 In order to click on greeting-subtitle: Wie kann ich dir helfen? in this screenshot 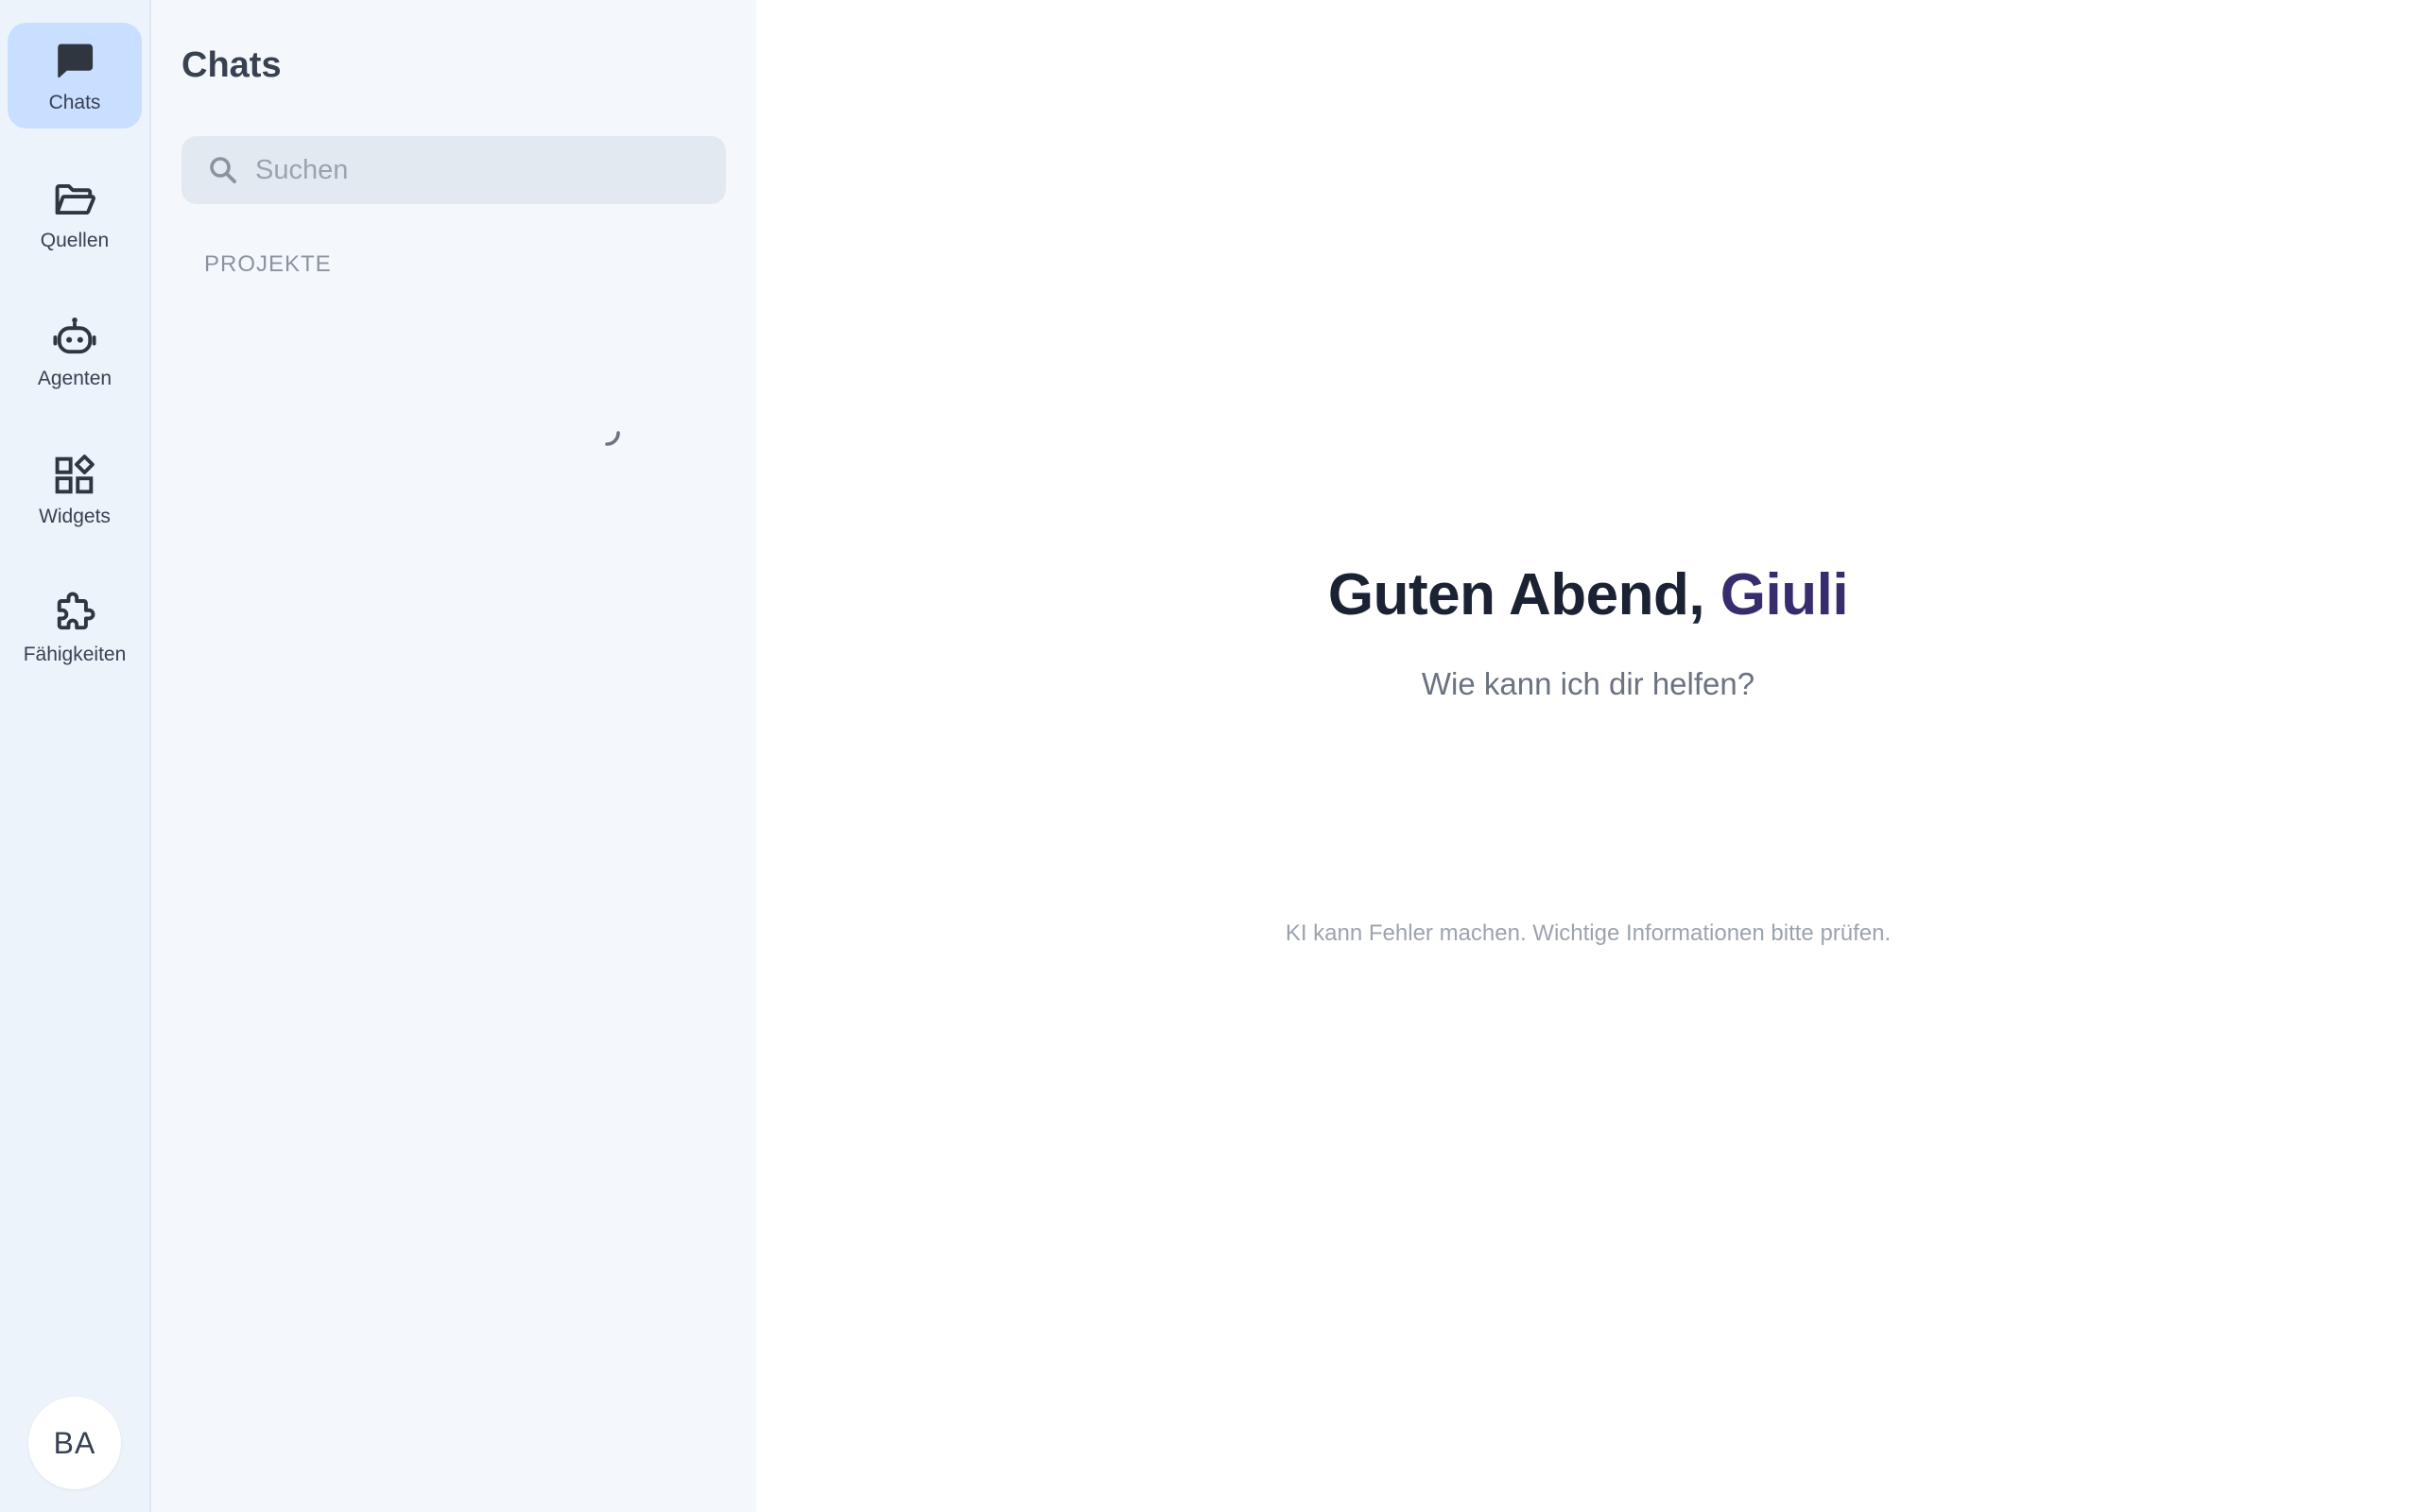, I will do `click(1588, 683)`.